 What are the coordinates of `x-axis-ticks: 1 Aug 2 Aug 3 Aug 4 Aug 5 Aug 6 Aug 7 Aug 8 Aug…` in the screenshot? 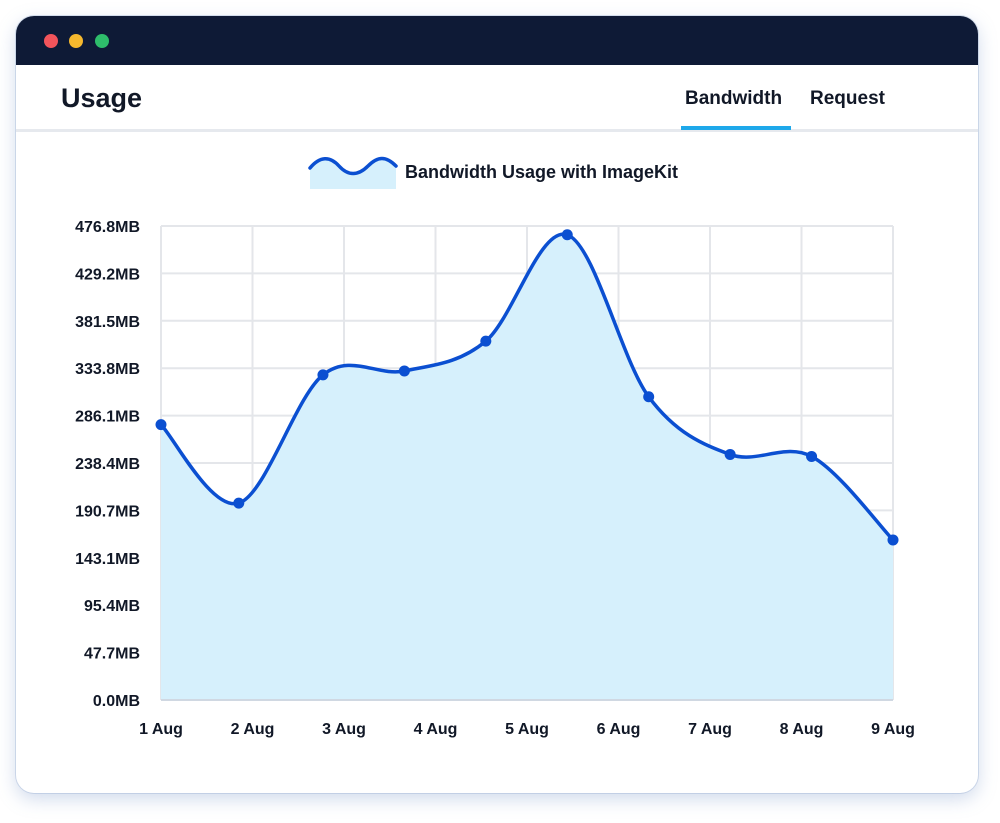 It's located at (527, 729).